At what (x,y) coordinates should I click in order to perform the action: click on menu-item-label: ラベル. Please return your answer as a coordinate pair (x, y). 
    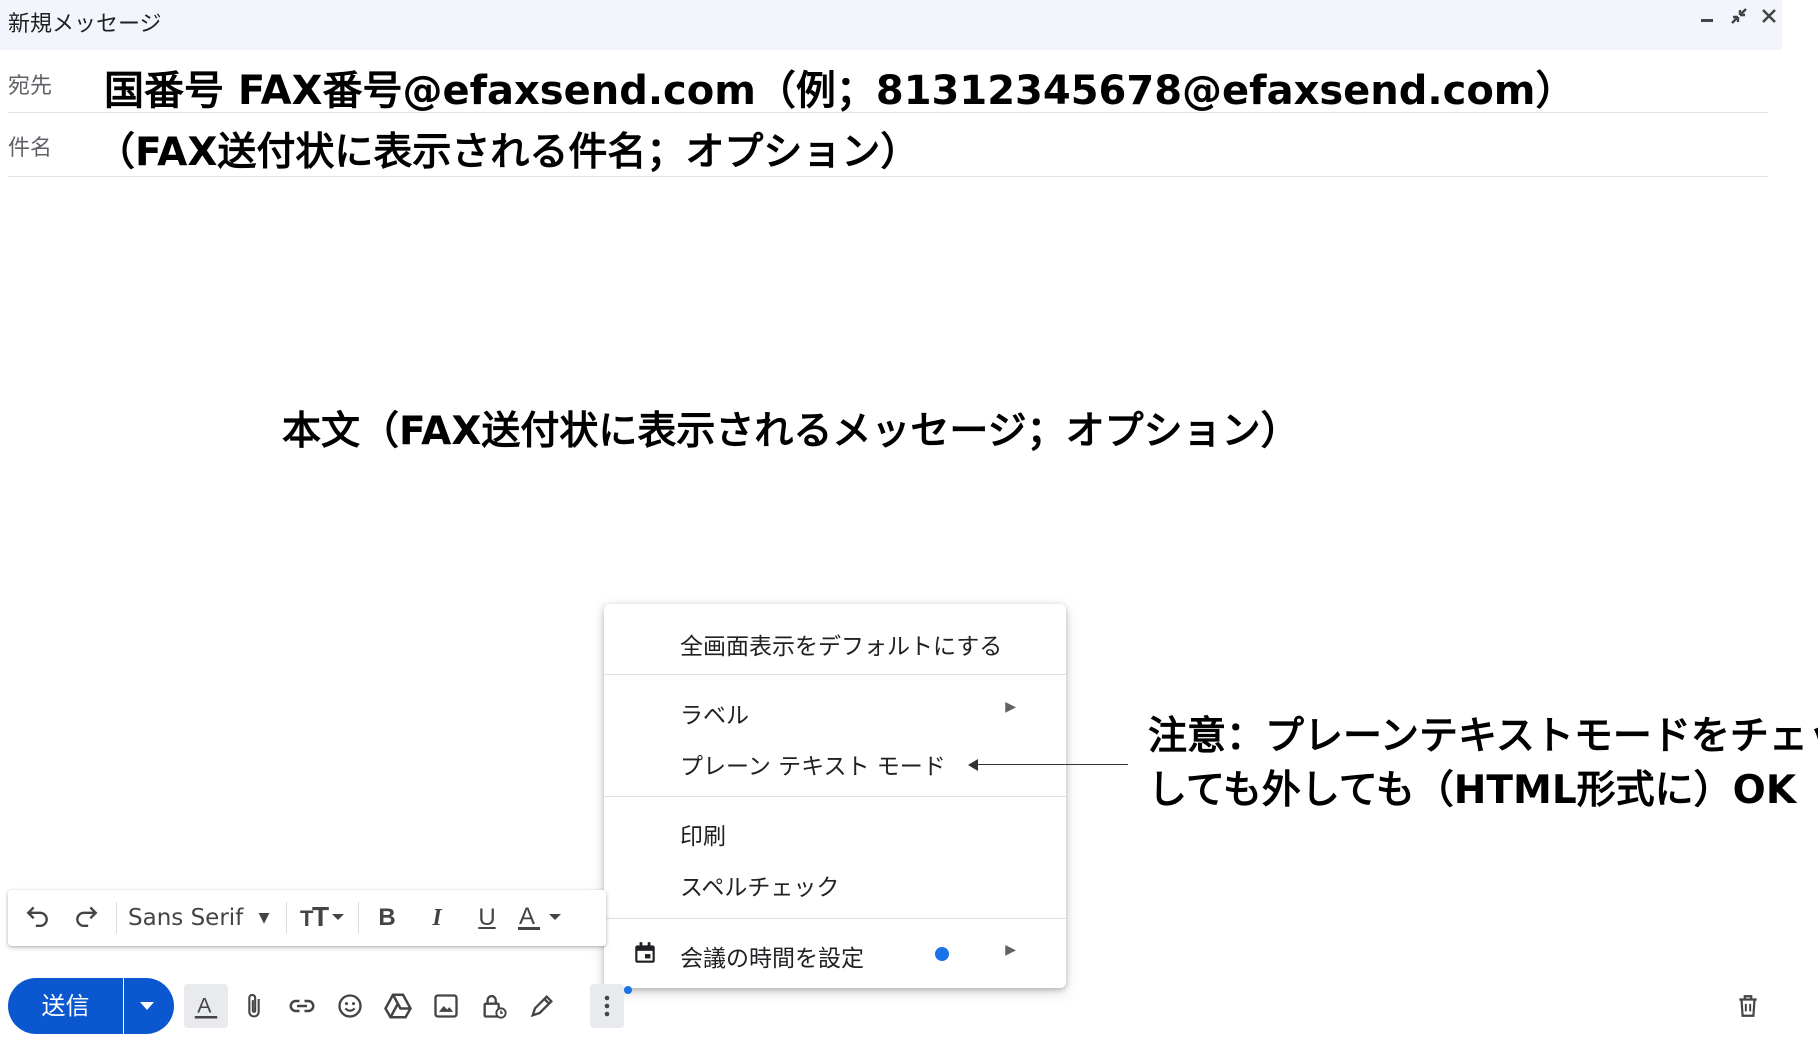
    Looking at the image, I should click on (714, 716).